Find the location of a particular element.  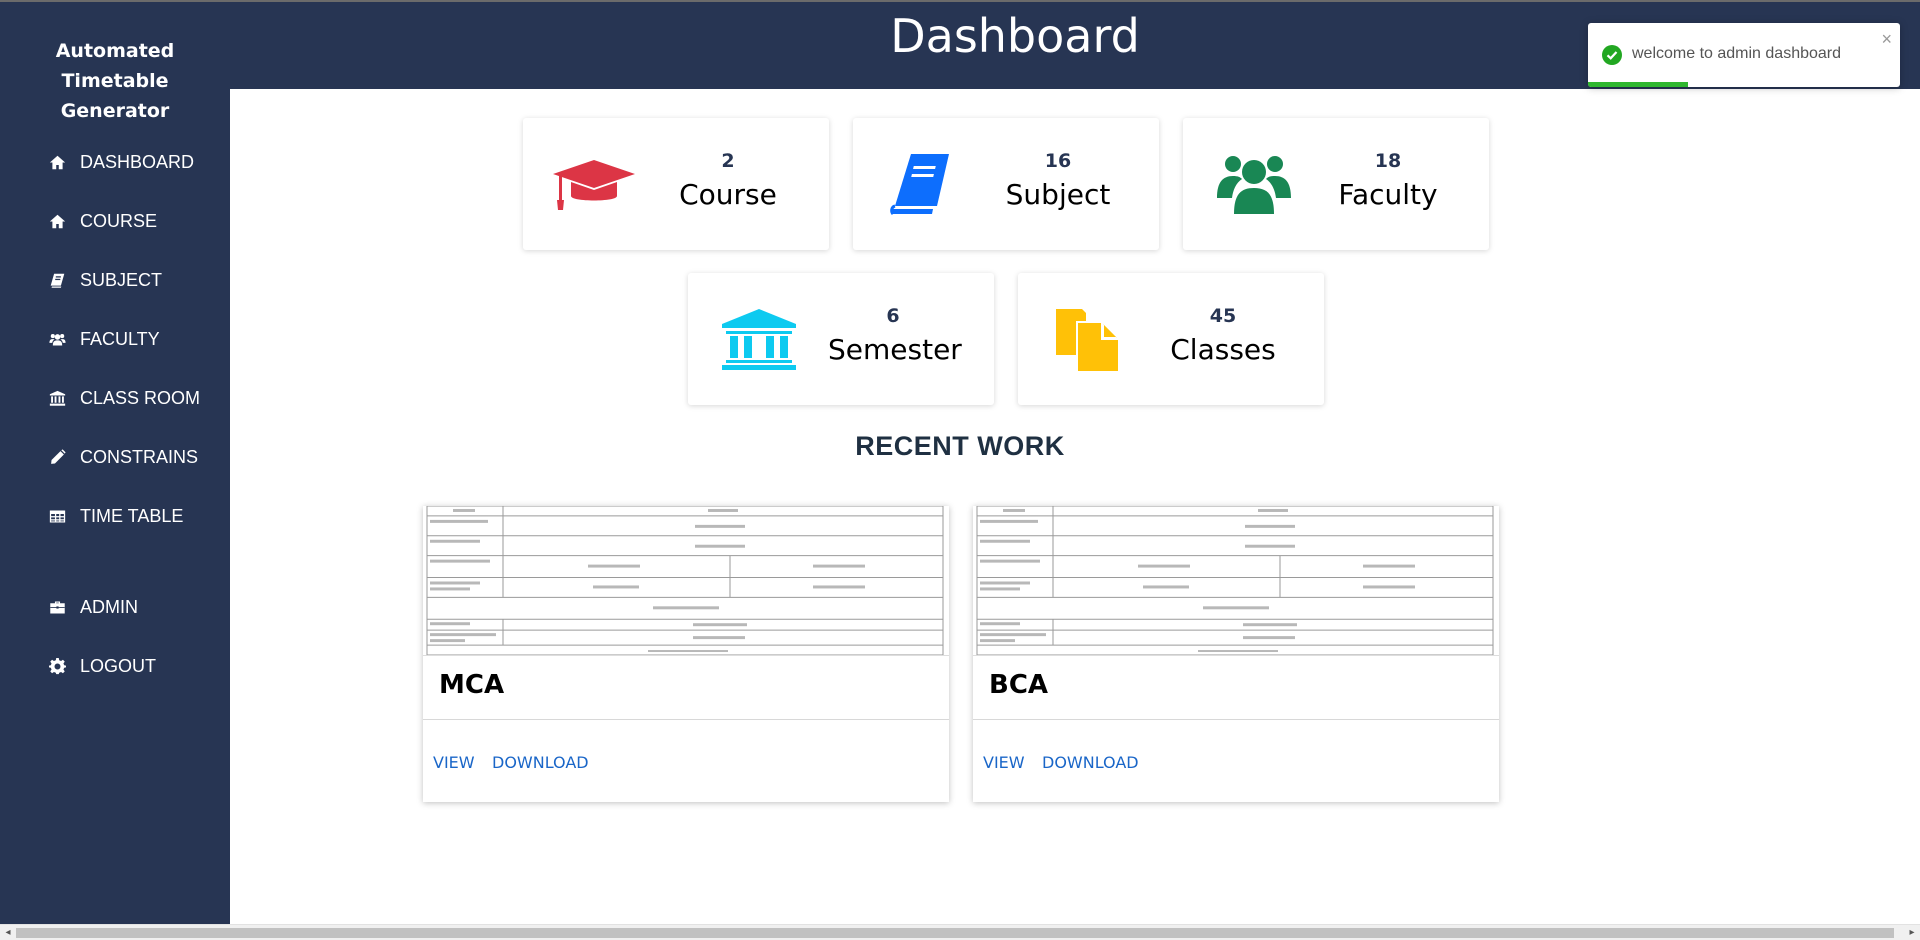

stat-card-semester: 6 Semester is located at coordinates (841, 339).